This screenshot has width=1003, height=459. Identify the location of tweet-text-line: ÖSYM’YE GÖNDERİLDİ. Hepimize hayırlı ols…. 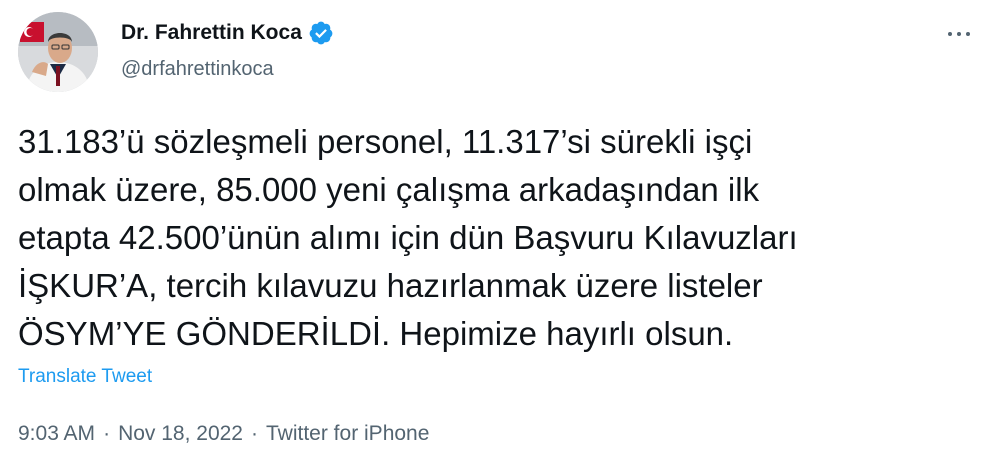
(376, 333).